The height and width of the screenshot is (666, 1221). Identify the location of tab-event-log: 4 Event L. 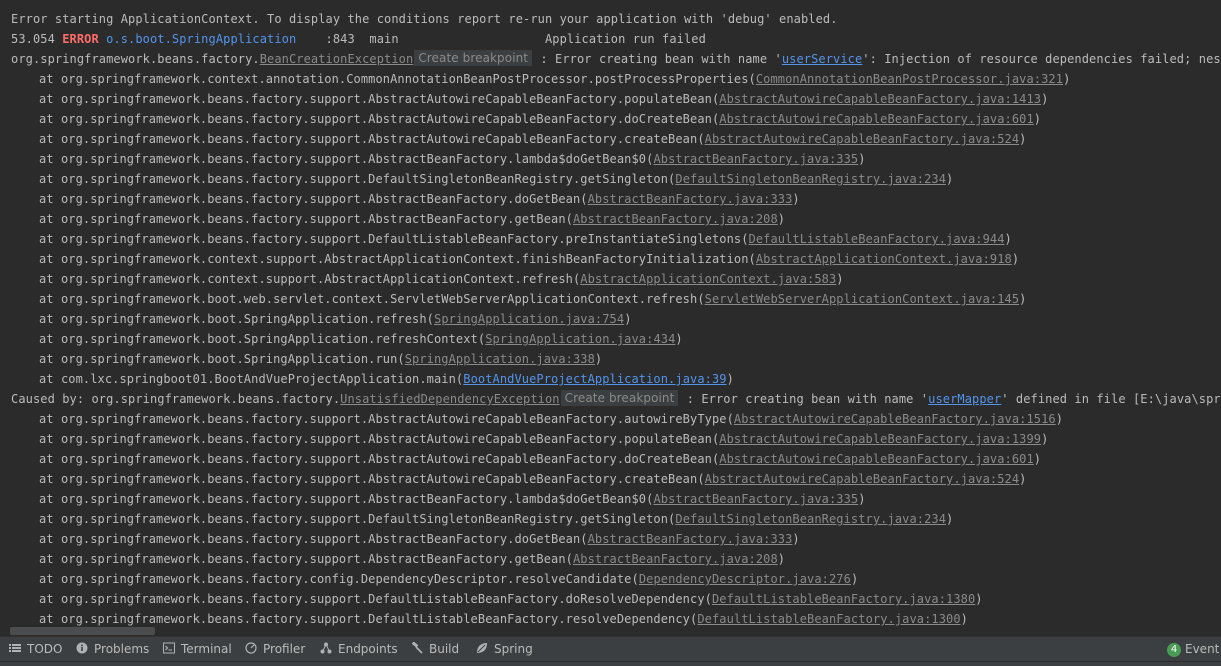
(1194, 649).